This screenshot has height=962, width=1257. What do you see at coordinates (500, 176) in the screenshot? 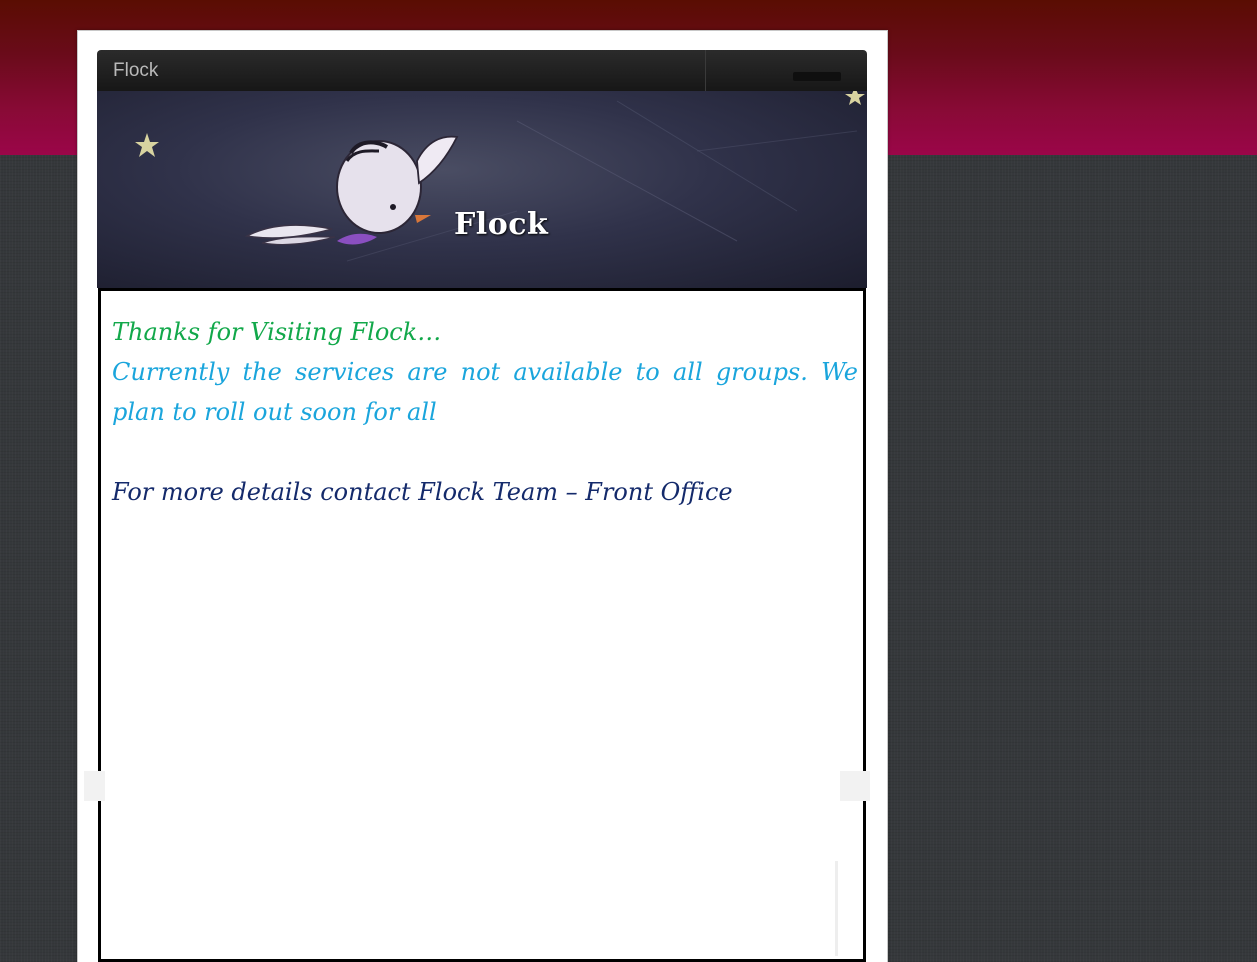
I see `banner-illustration` at bounding box center [500, 176].